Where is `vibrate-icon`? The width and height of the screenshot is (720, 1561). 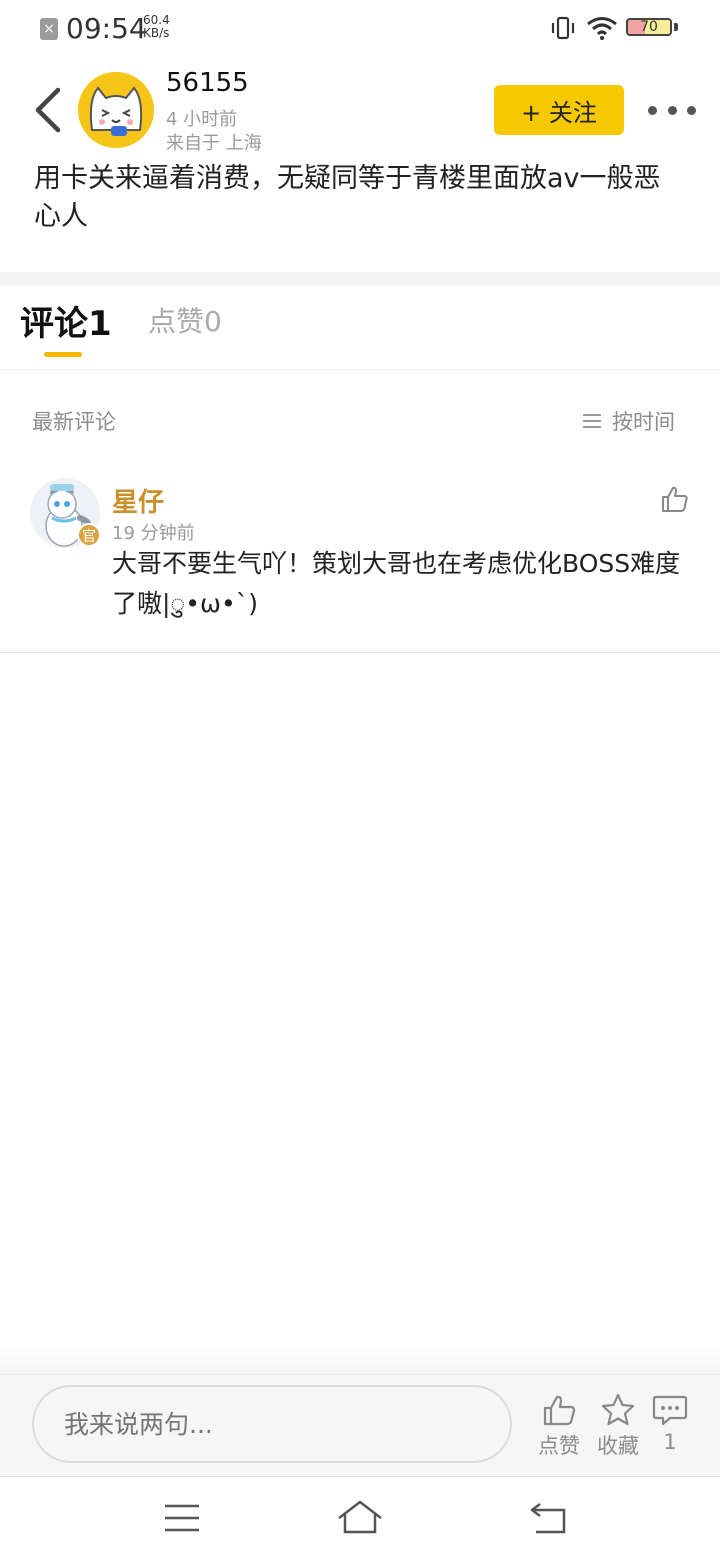 vibrate-icon is located at coordinates (563, 28).